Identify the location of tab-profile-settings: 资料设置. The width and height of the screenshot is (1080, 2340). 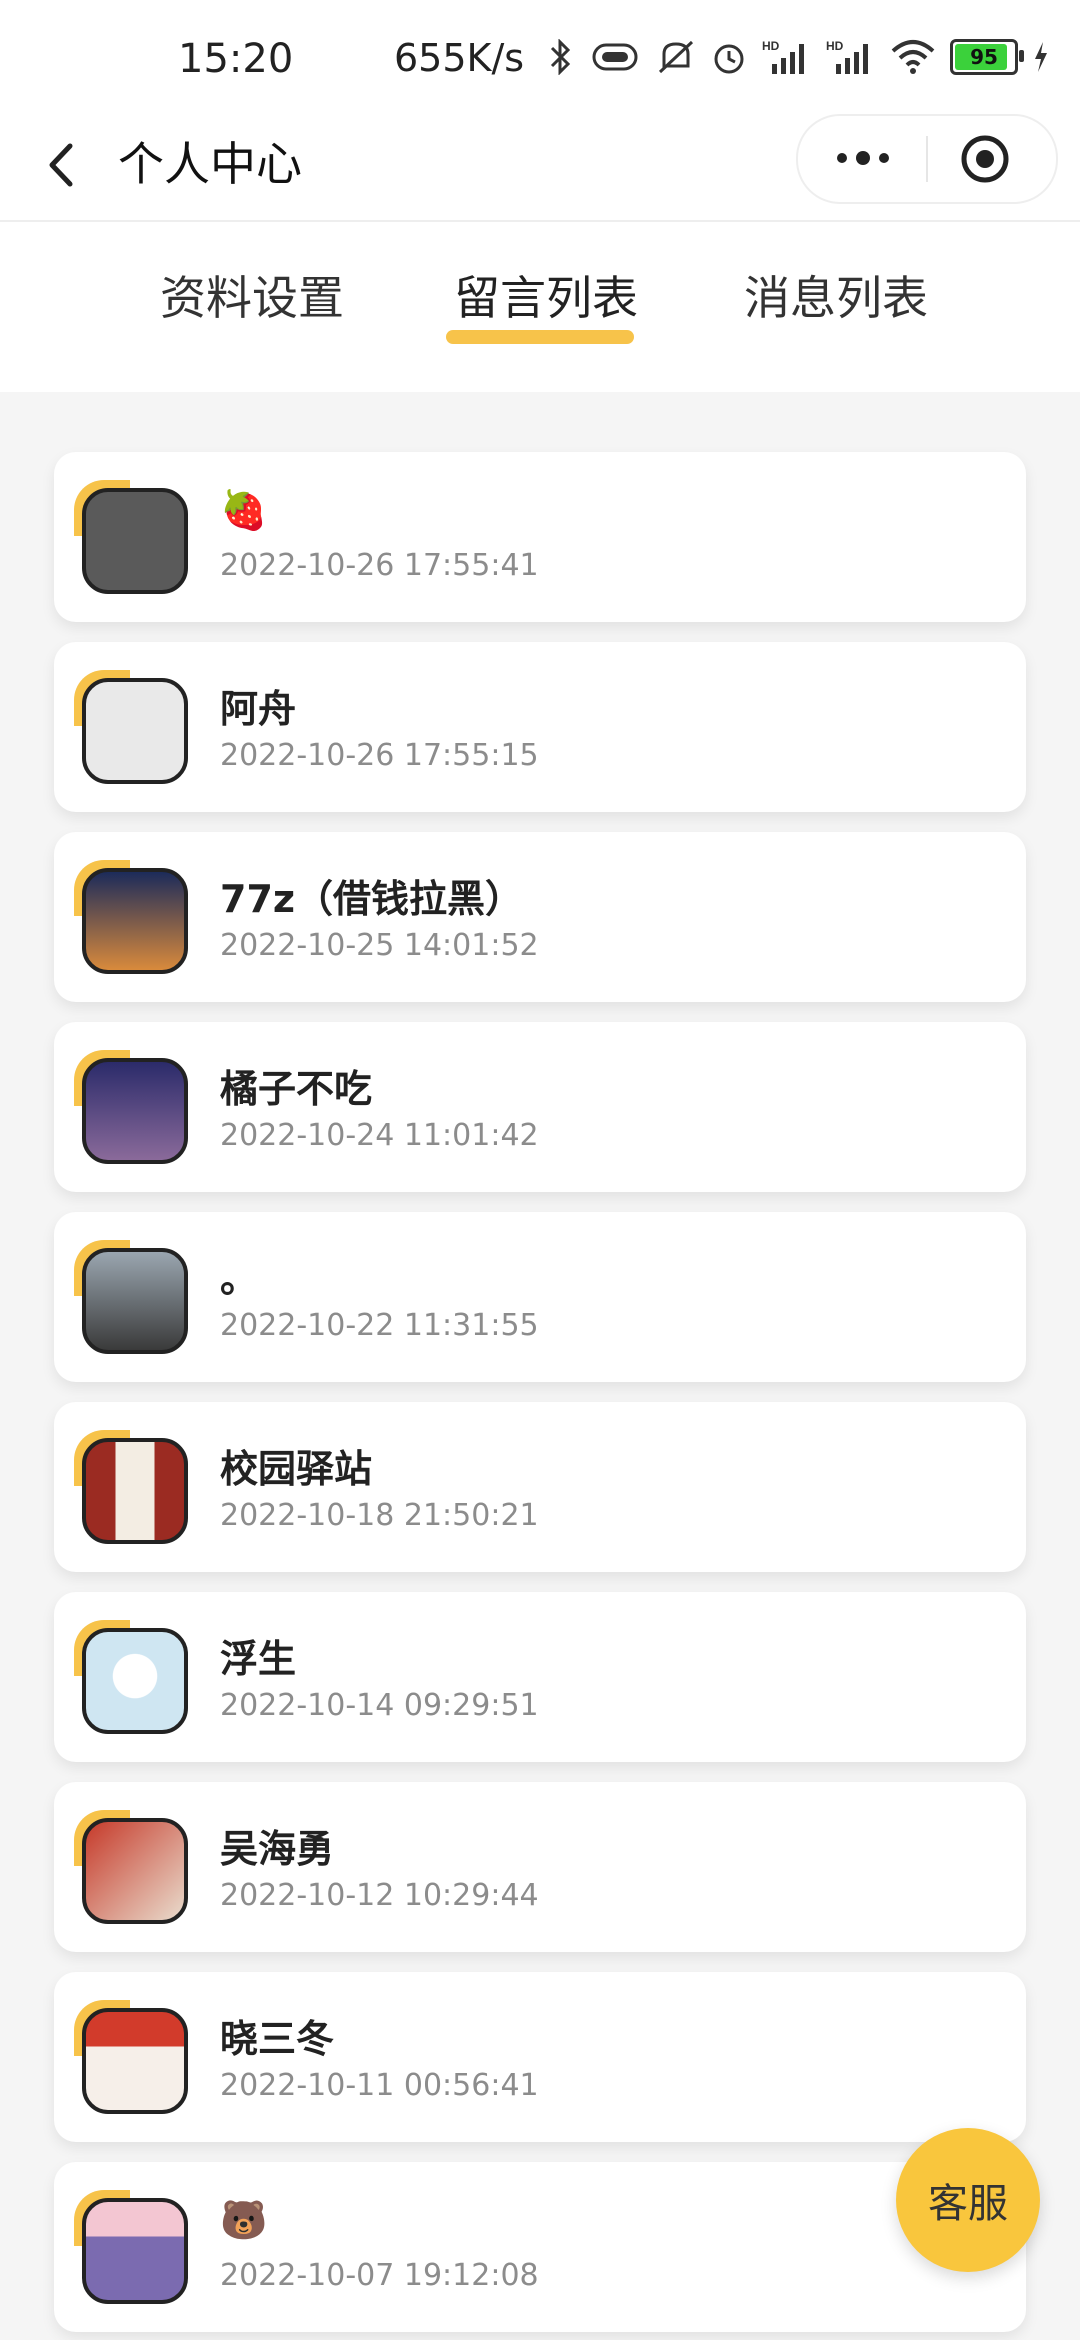
(252, 295).